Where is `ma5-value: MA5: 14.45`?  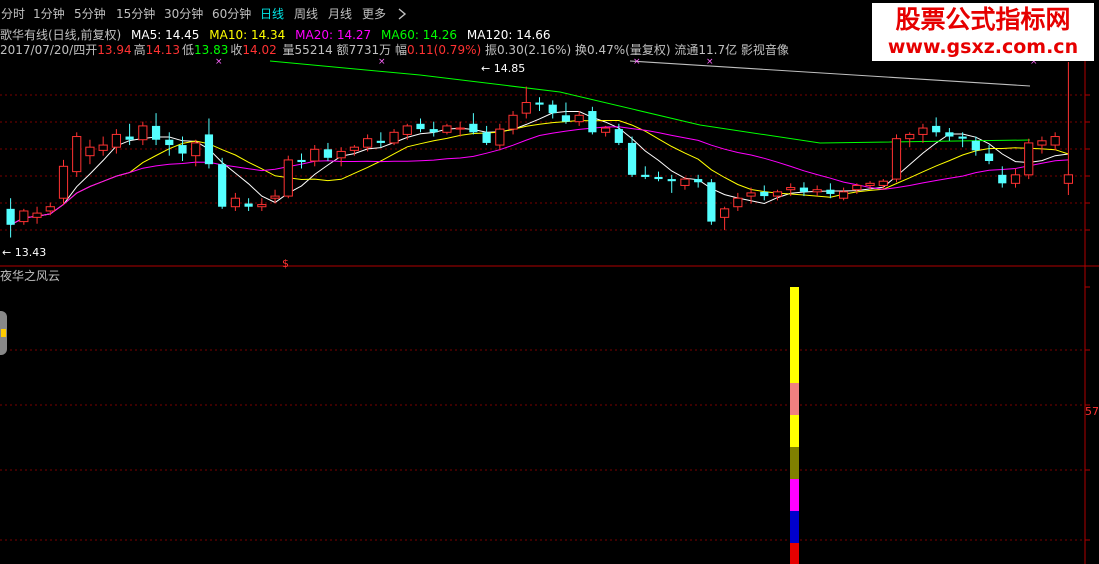
ma5-value: MA5: 14.45 is located at coordinates (165, 35).